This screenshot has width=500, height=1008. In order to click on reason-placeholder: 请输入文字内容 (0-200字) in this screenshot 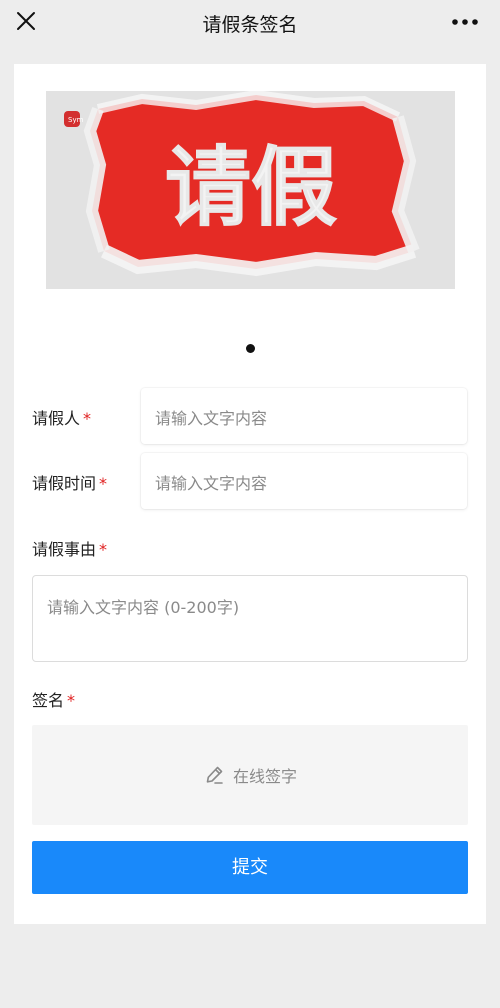, I will do `click(143, 607)`.